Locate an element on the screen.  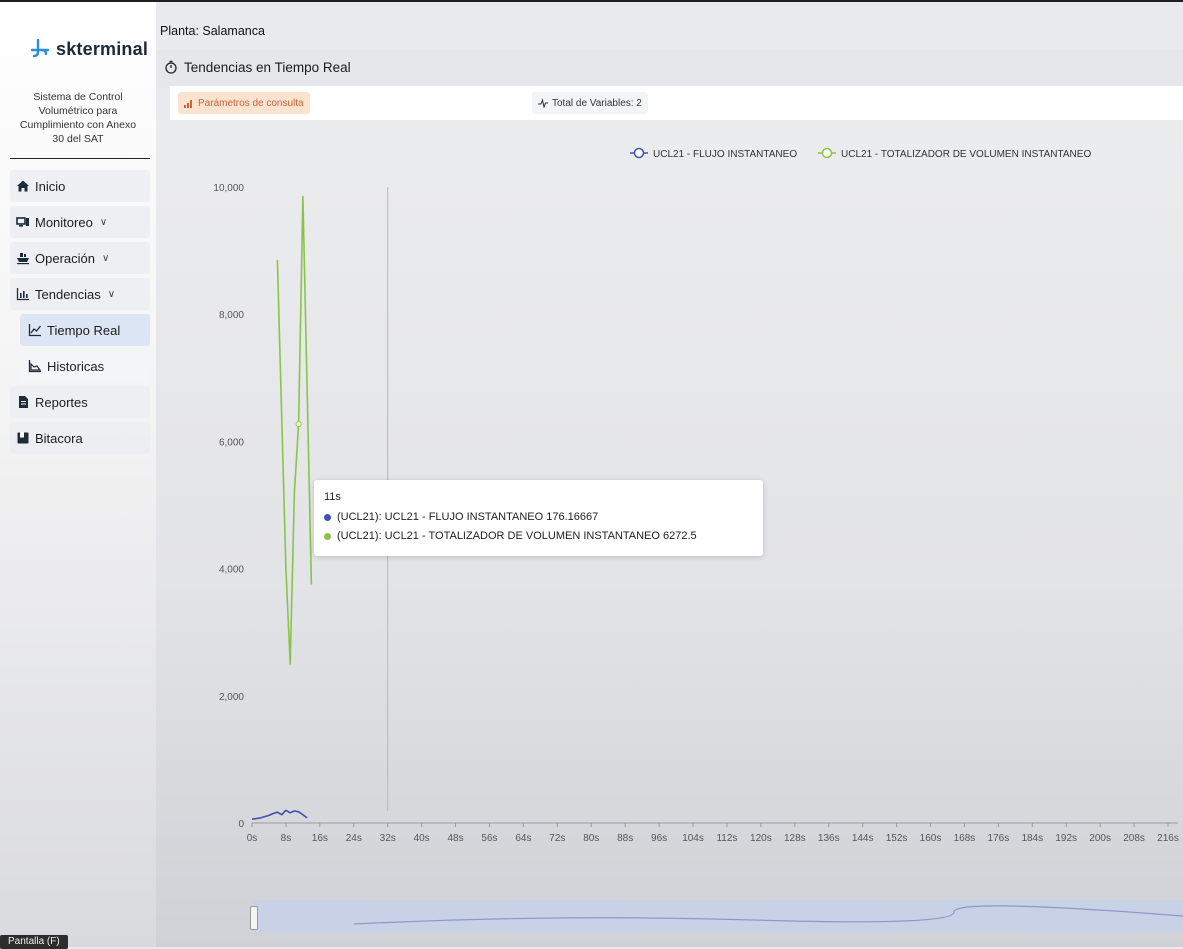
x-tick-label: 104s is located at coordinates (693, 838).